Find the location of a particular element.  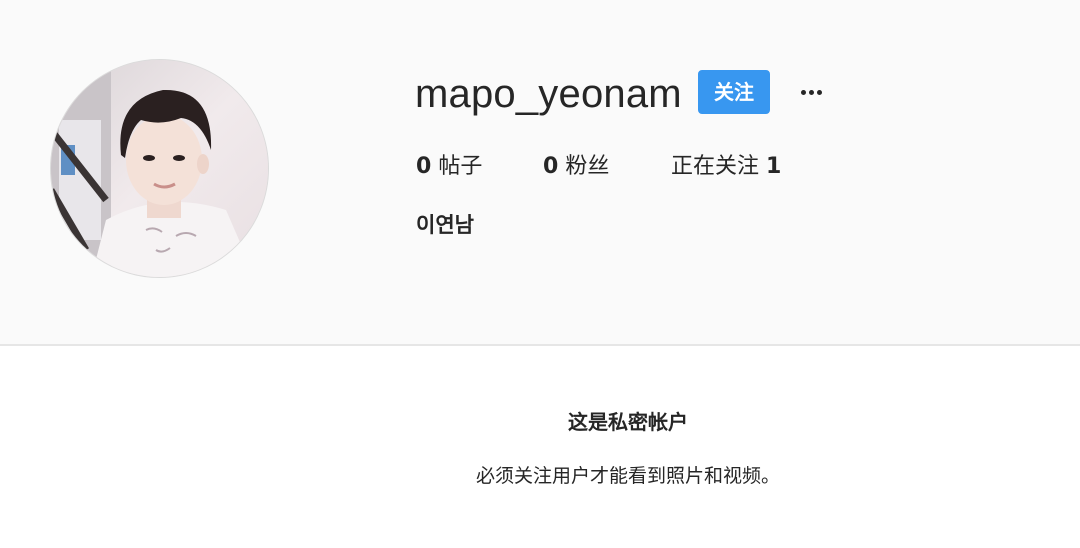

private-account-description: 必须关注用户才能看到照片和视频。 is located at coordinates (627, 476).